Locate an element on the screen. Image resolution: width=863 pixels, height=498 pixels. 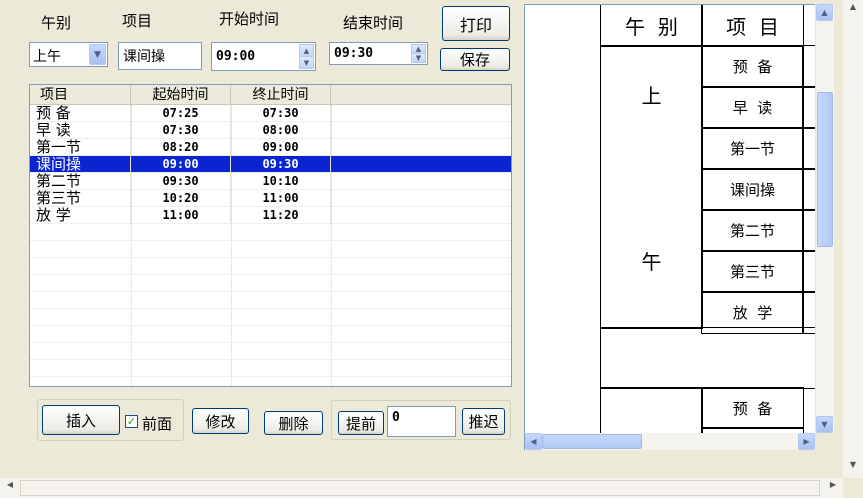
preview-item-cell: 第一节 is located at coordinates (752, 148).